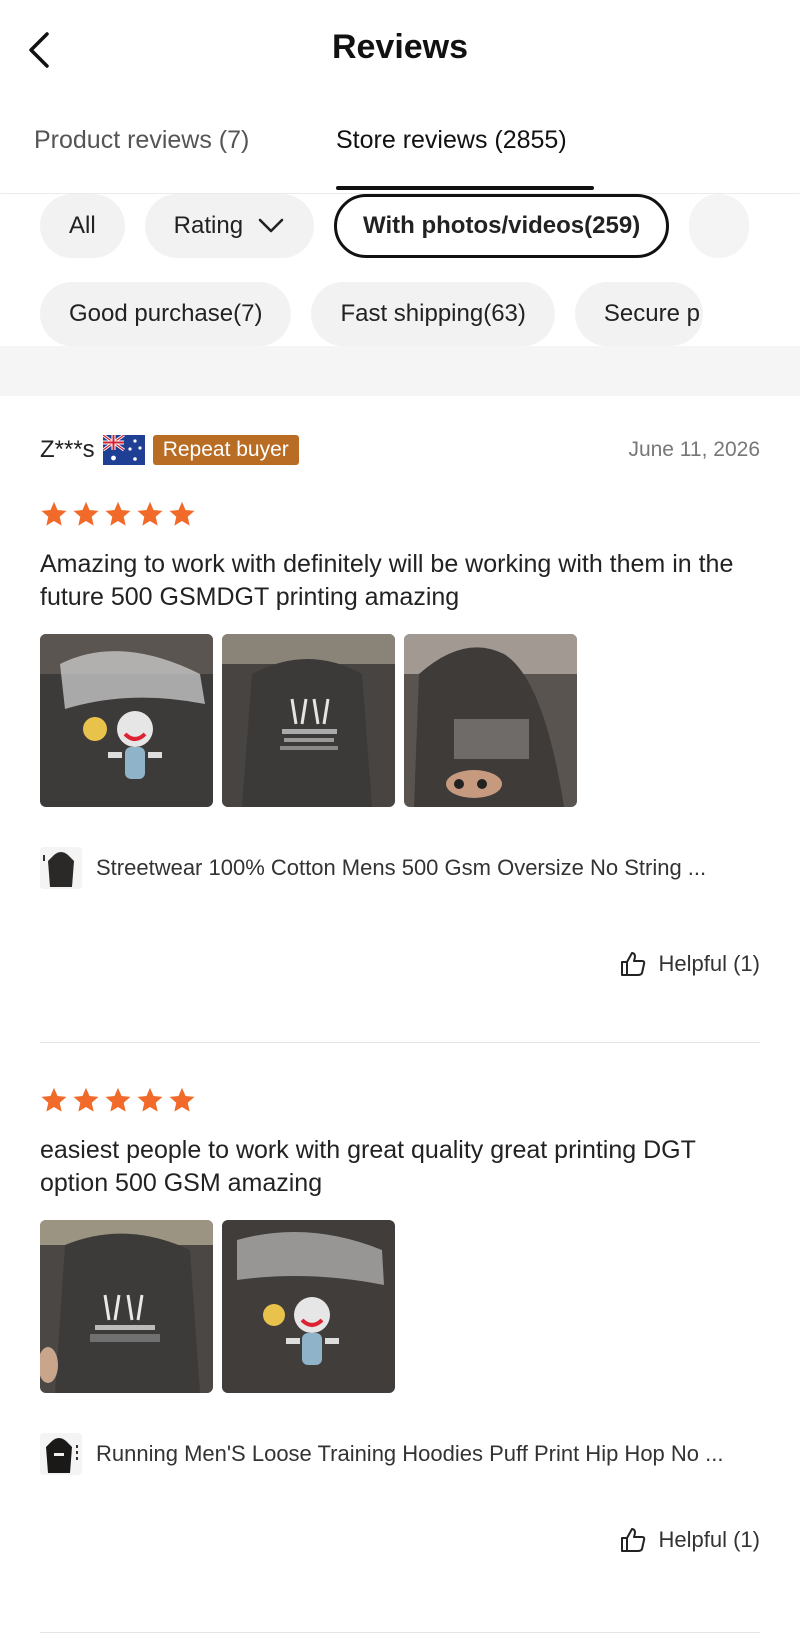  I want to click on chip-label: Rating, so click(208, 225).